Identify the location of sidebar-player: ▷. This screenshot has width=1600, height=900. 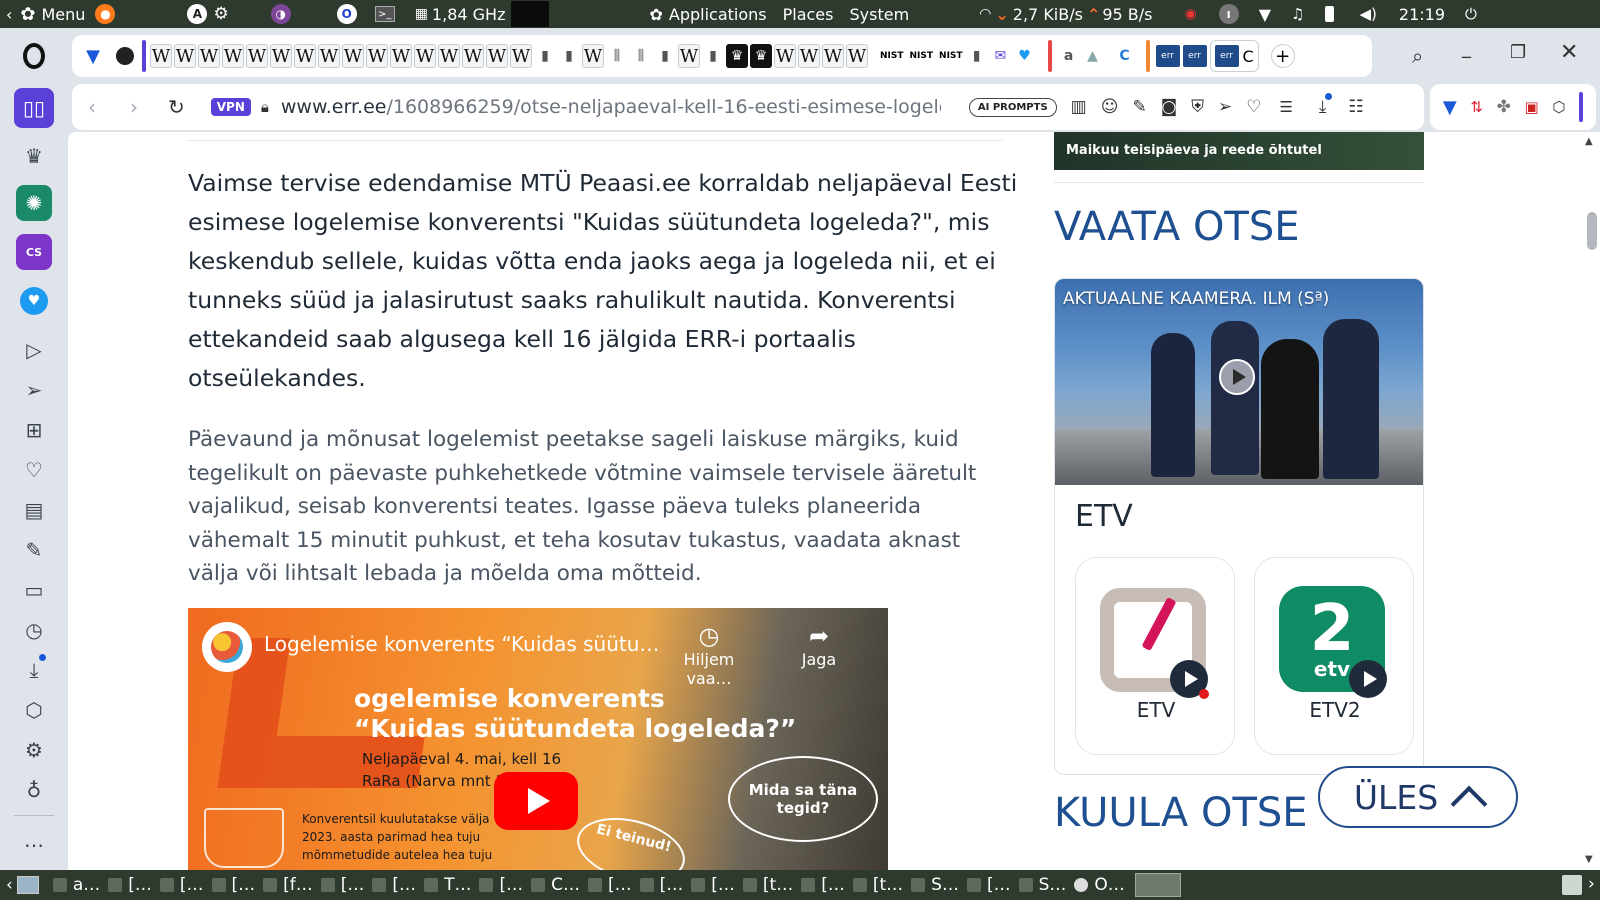
(34, 350).